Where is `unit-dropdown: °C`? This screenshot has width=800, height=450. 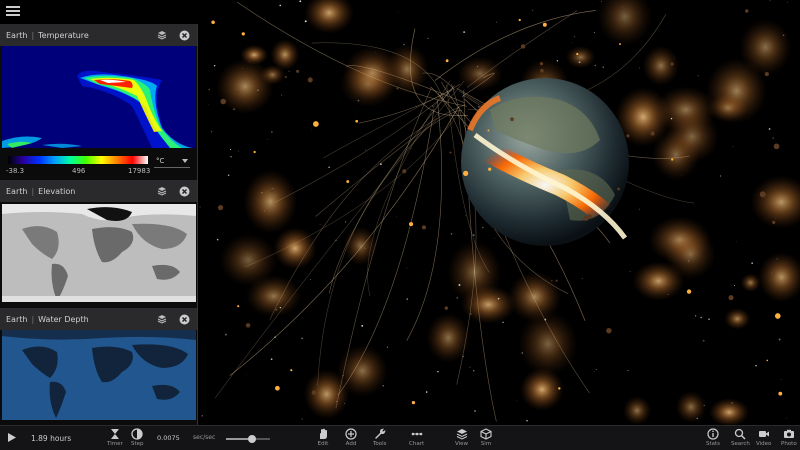
unit-dropdown: °C is located at coordinates (172, 161).